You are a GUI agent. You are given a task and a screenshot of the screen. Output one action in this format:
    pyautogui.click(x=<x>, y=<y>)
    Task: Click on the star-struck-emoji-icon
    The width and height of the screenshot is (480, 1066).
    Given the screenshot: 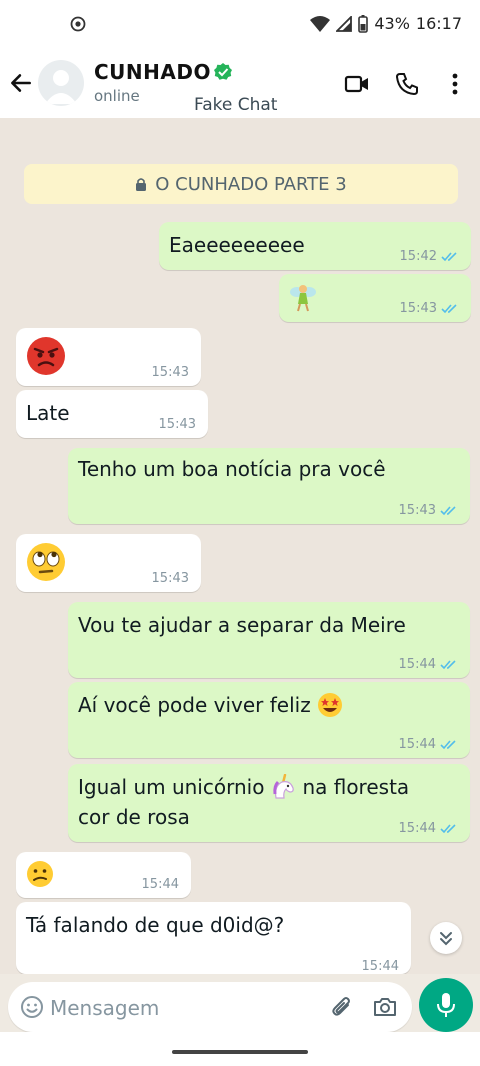 What is the action you would take?
    pyautogui.click(x=329, y=705)
    